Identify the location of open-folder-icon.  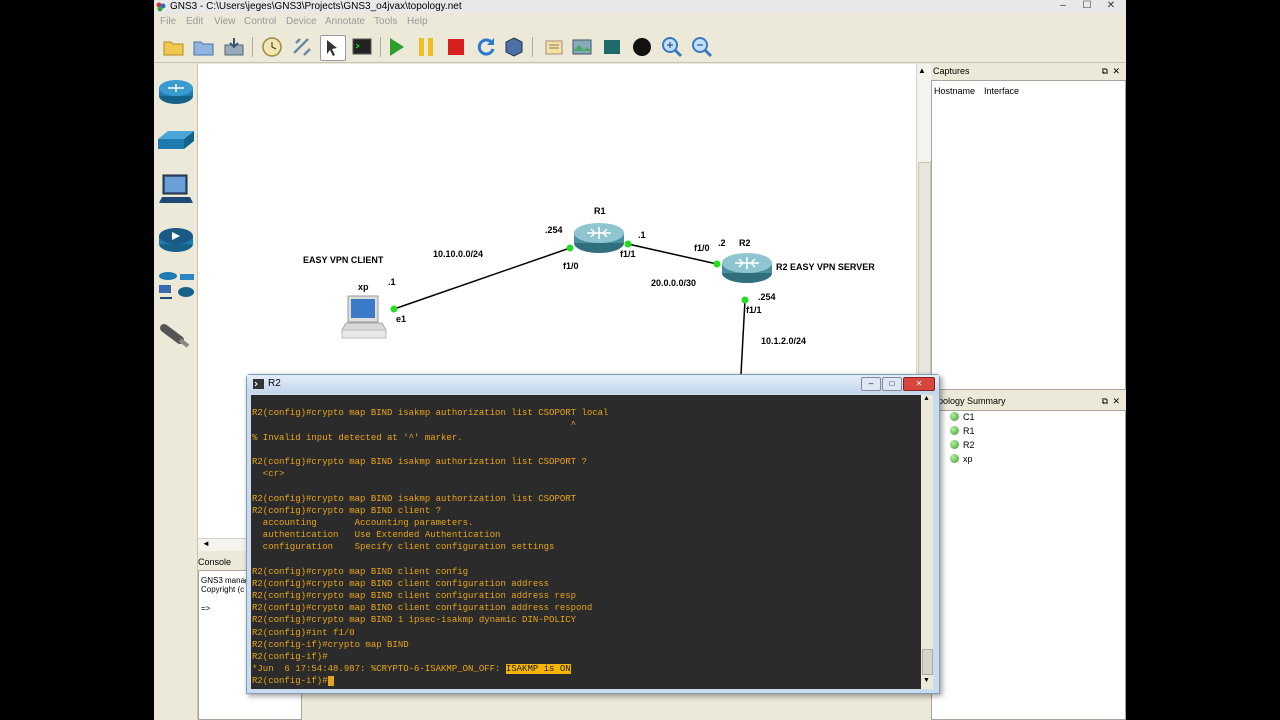
(174, 47).